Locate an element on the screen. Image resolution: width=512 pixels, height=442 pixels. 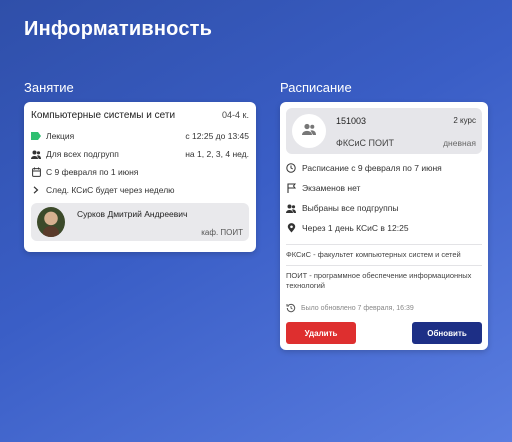
group-box: 151003 2 курс ФКСиС ПОИТ дневная is located at coordinates (384, 131).